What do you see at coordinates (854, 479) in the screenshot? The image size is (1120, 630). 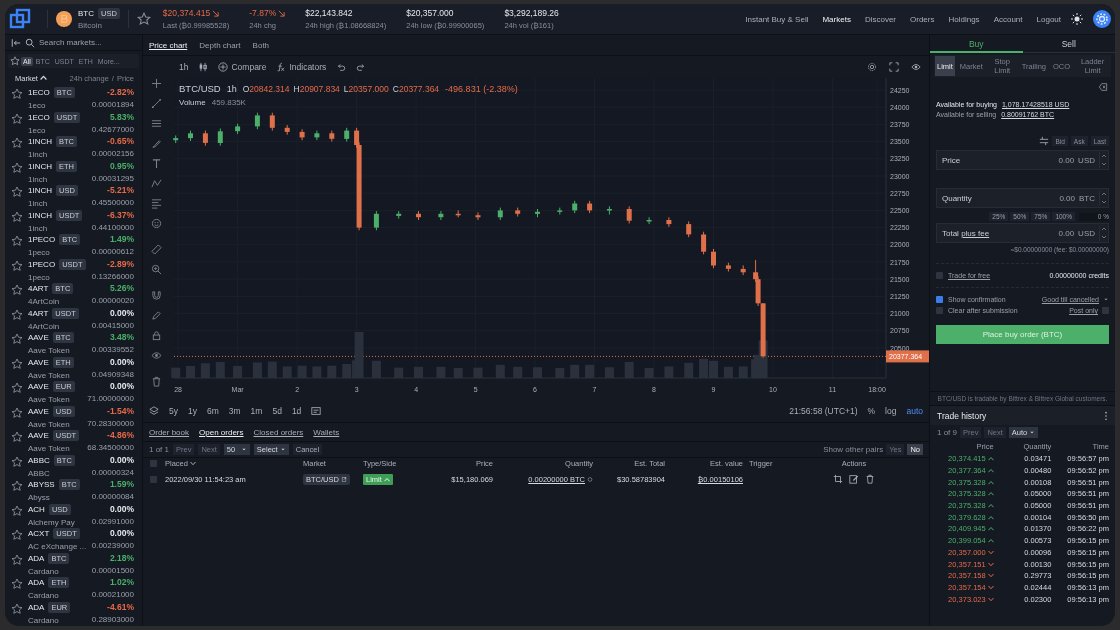 I see `edit-icon` at bounding box center [854, 479].